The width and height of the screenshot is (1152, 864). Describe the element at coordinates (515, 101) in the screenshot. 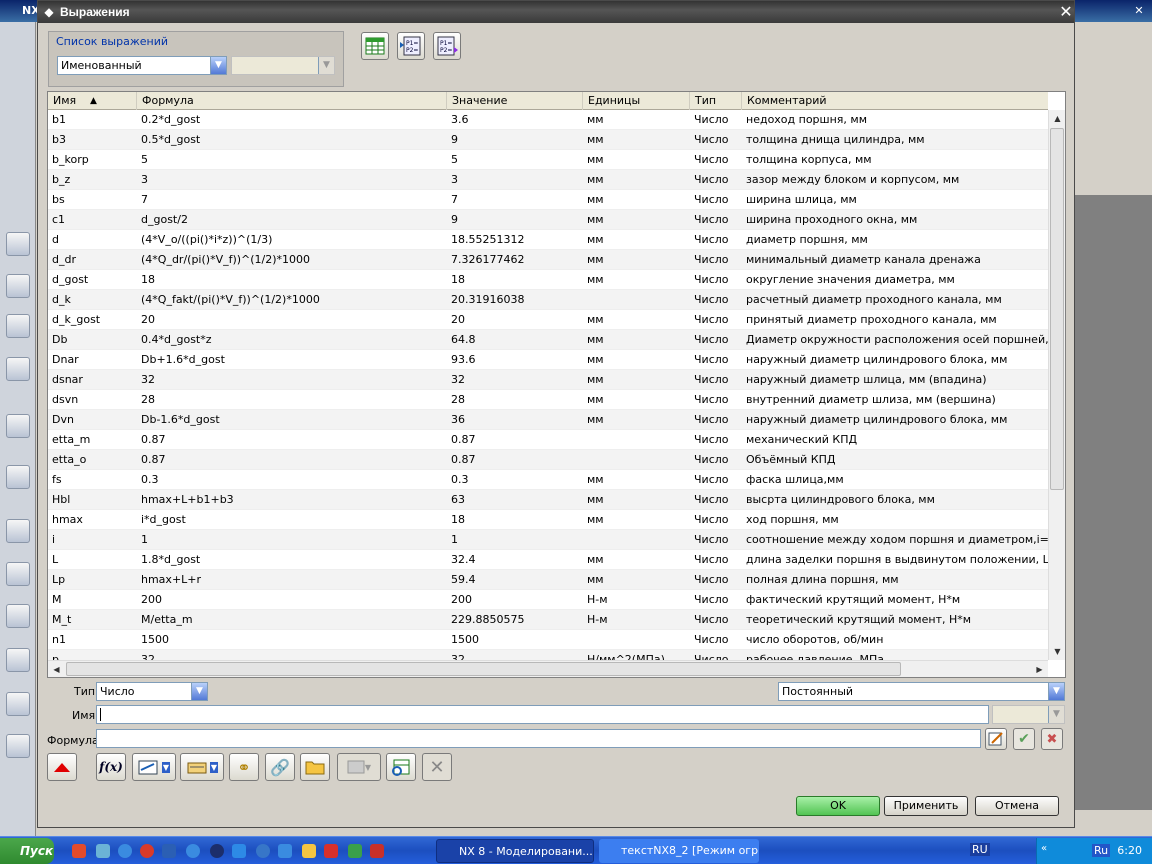

I see `column-header-value: Значение` at that location.